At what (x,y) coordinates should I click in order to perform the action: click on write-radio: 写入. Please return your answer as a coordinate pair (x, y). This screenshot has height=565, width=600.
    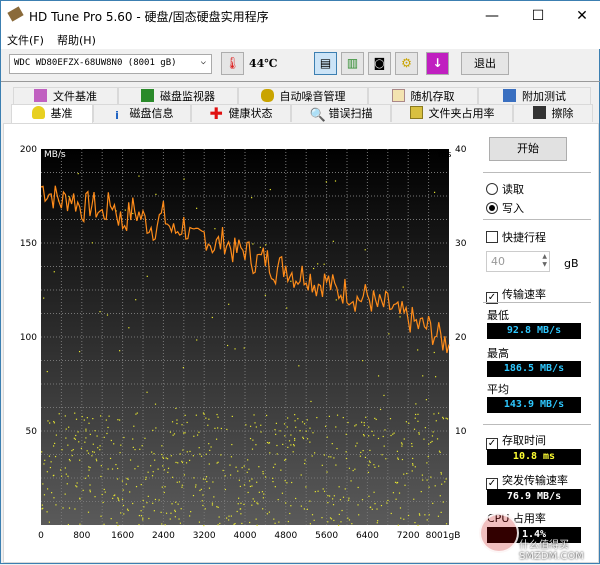
    Looking at the image, I should click on (505, 208).